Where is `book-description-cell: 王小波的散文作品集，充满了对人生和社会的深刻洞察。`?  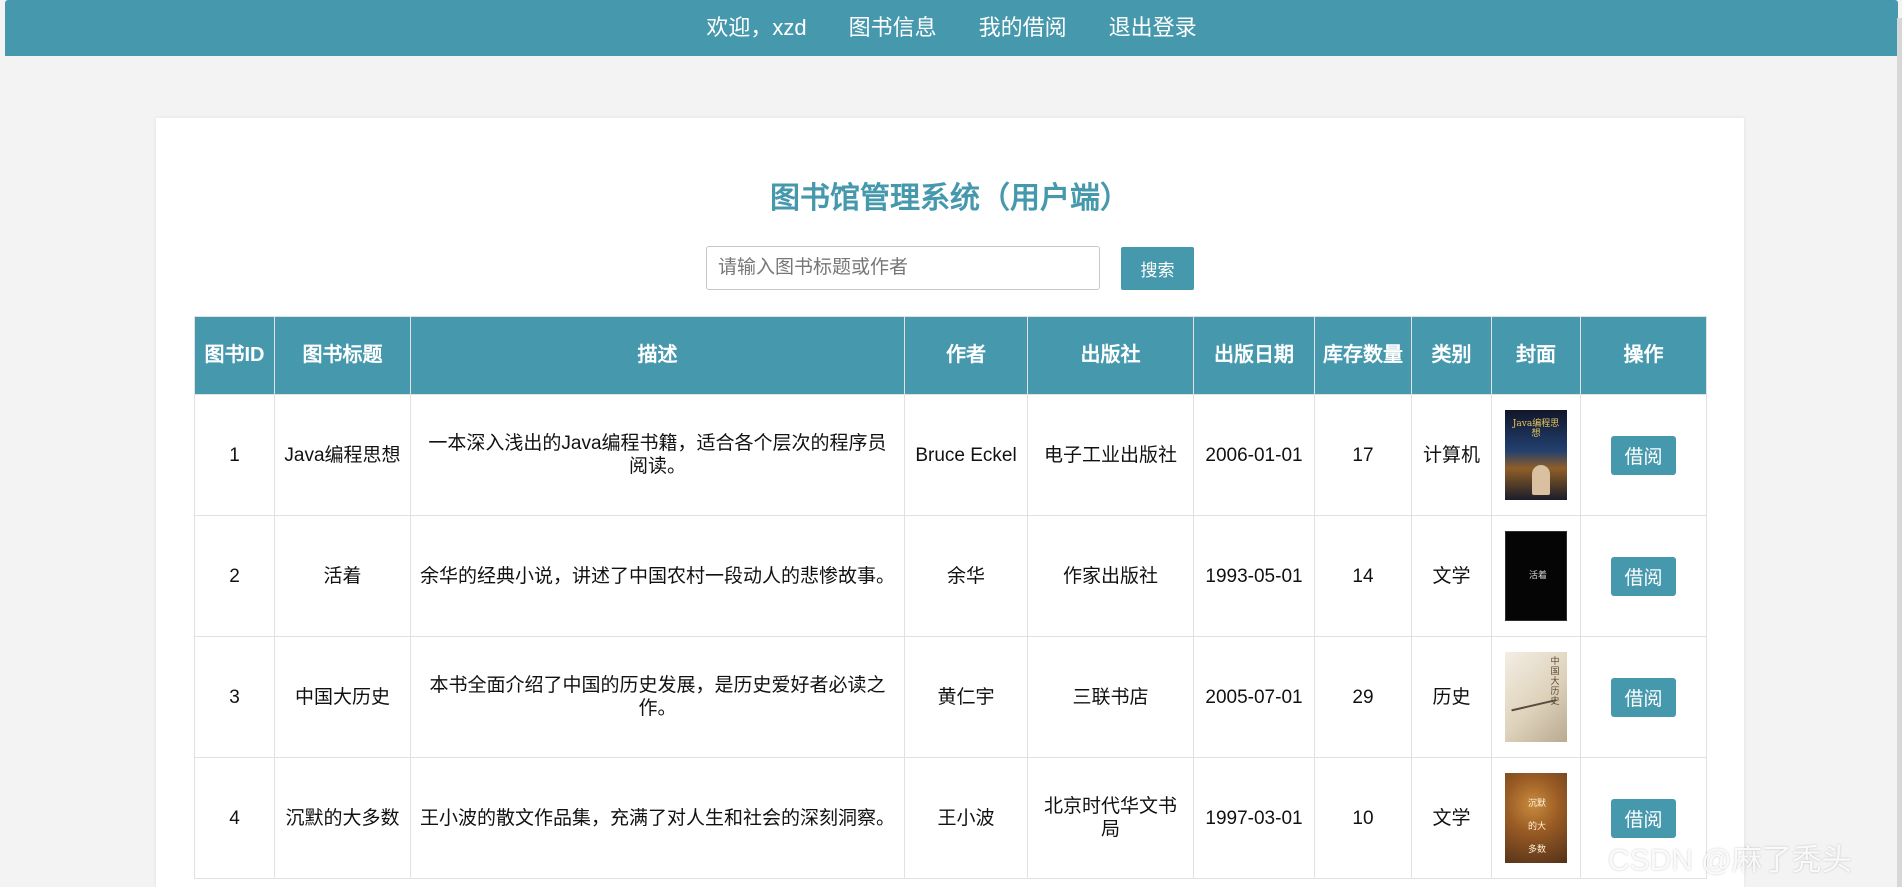 book-description-cell: 王小波的散文作品集，充满了对人生和社会的深刻洞察。 is located at coordinates (657, 818).